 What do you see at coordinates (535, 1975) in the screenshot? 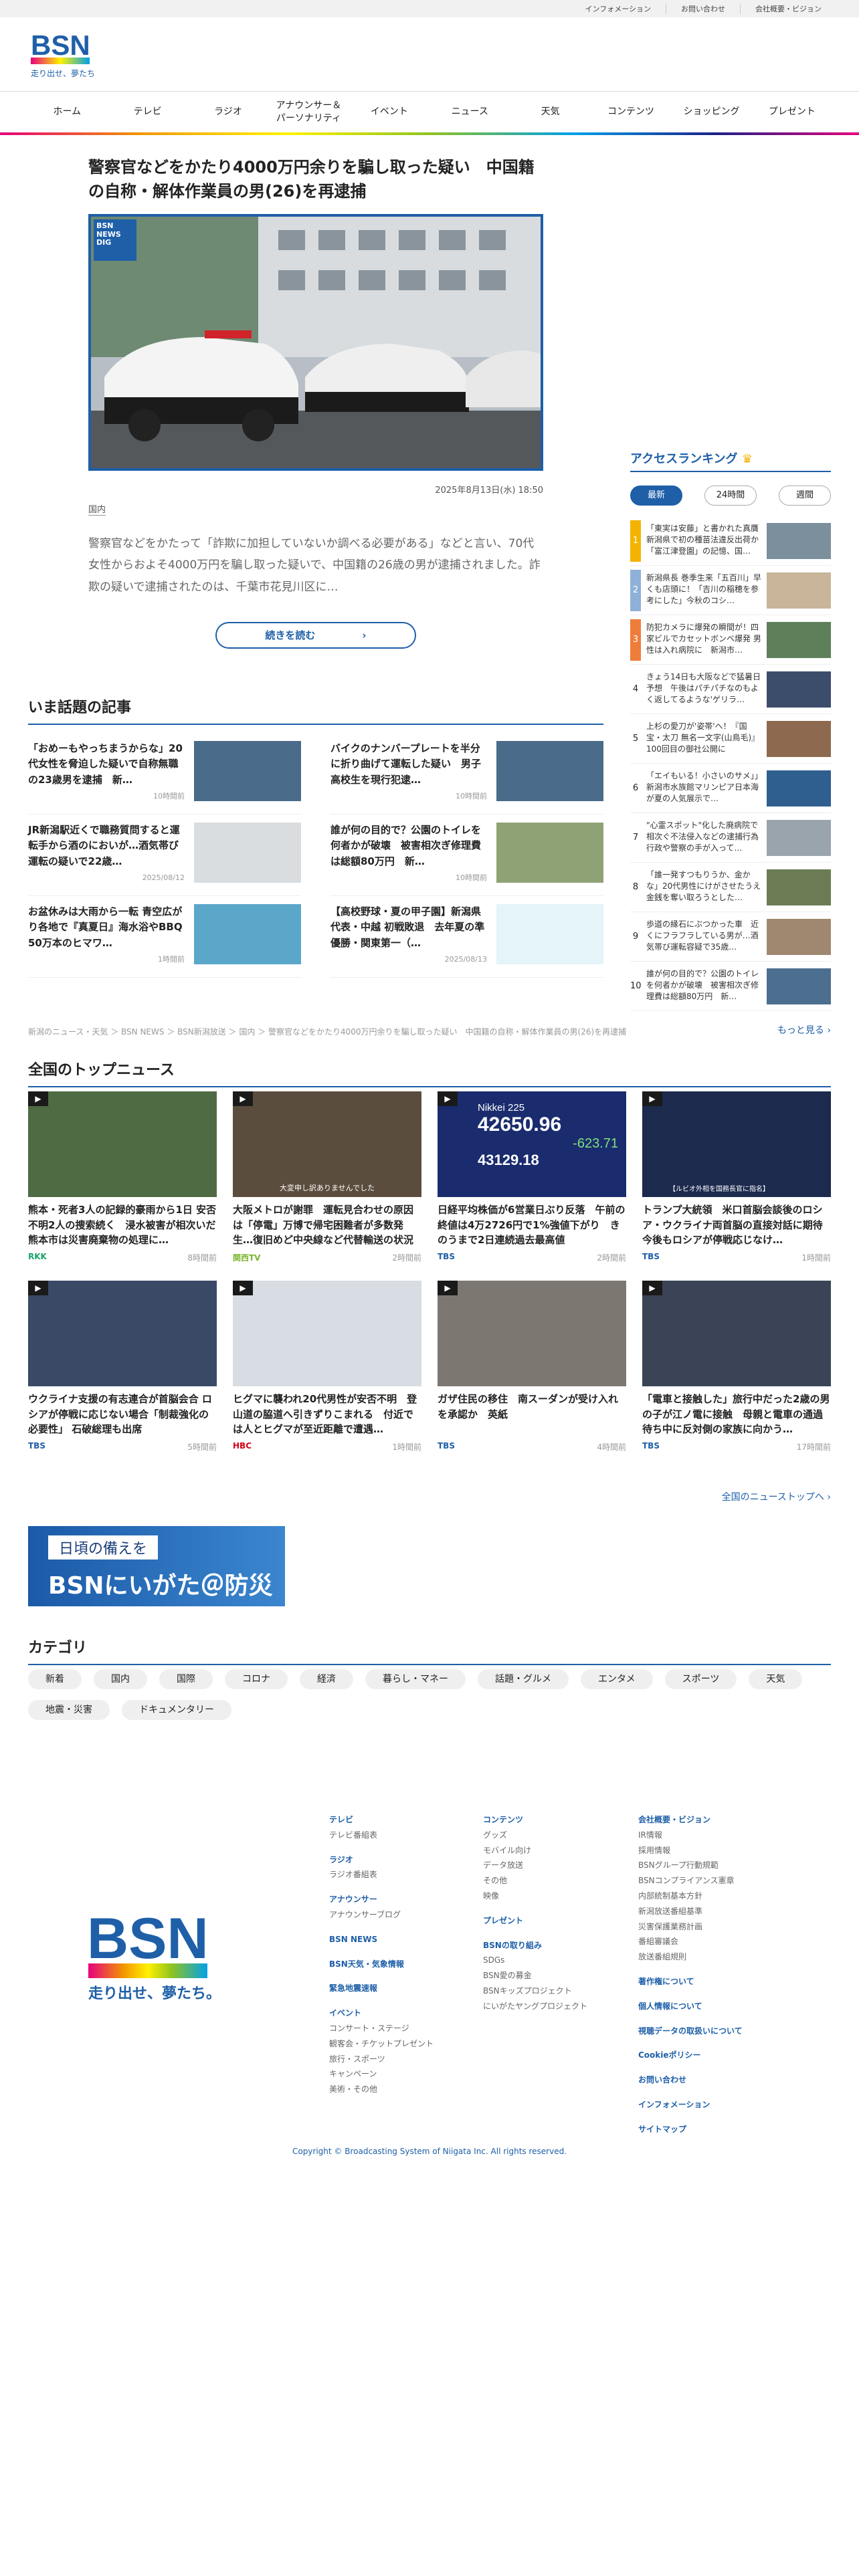
I see `footer-link: BSN愛の募金` at bounding box center [535, 1975].